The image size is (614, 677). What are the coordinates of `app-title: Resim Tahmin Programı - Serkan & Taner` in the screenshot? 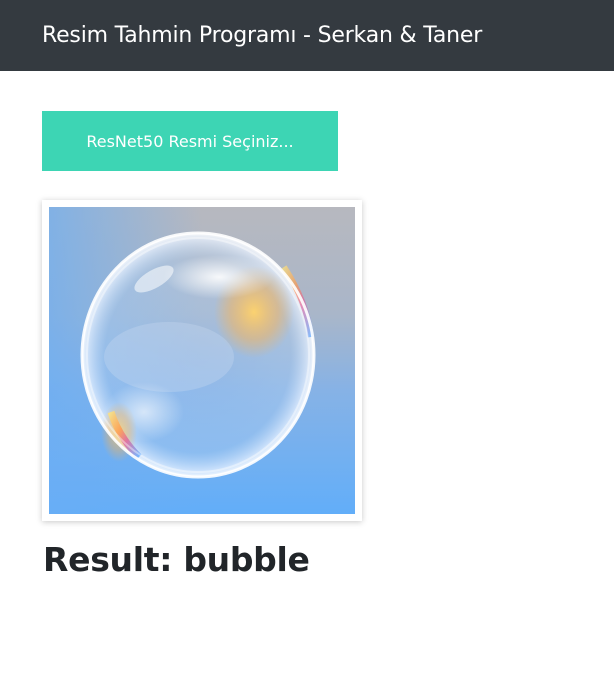 It's located at (262, 35).